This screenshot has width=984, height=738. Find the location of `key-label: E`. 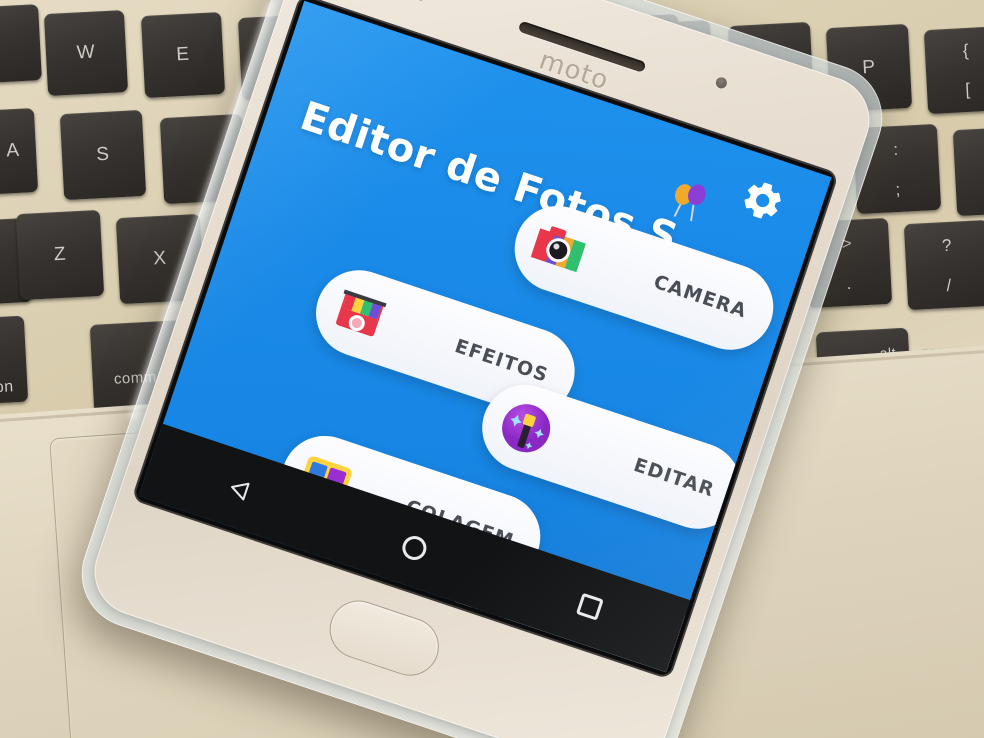

key-label: E is located at coordinates (183, 54).